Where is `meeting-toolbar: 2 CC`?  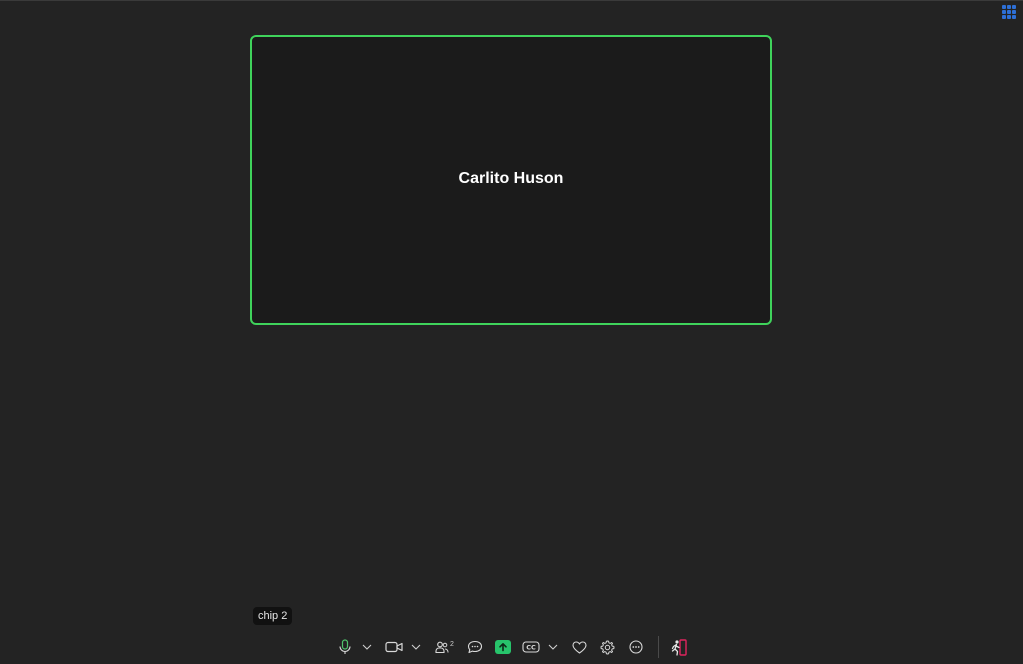 meeting-toolbar: 2 CC is located at coordinates (511, 647).